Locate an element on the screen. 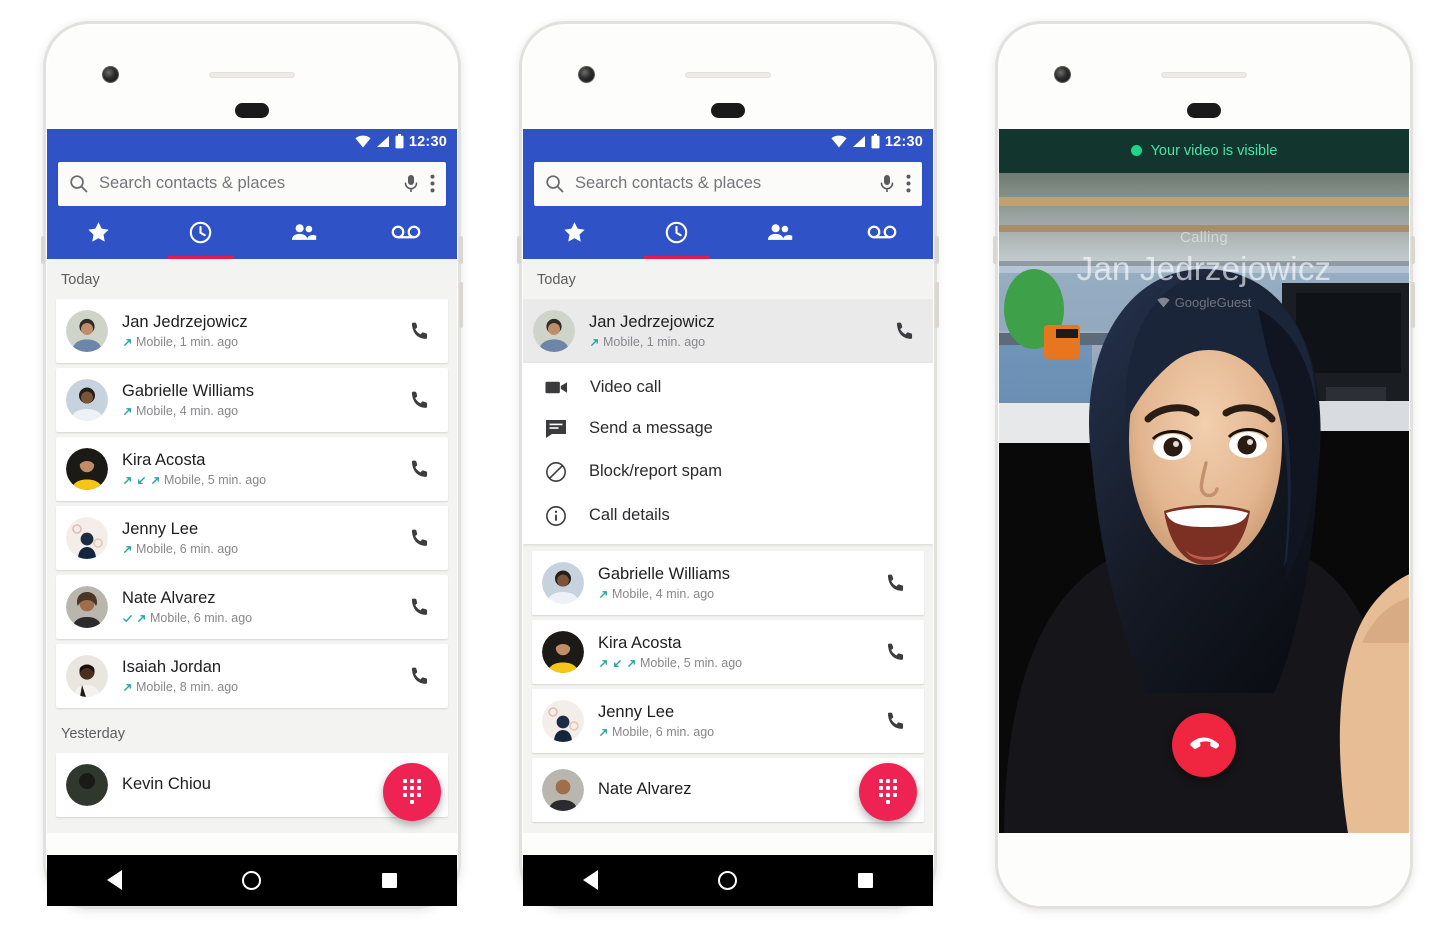 This screenshot has width=1456, height=929. front-camera-icon is located at coordinates (586, 74).